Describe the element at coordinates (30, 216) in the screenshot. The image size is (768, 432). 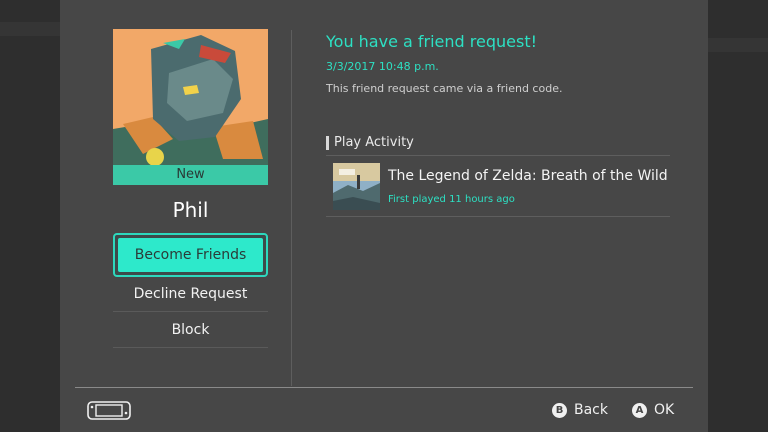
I see `background-left` at that location.